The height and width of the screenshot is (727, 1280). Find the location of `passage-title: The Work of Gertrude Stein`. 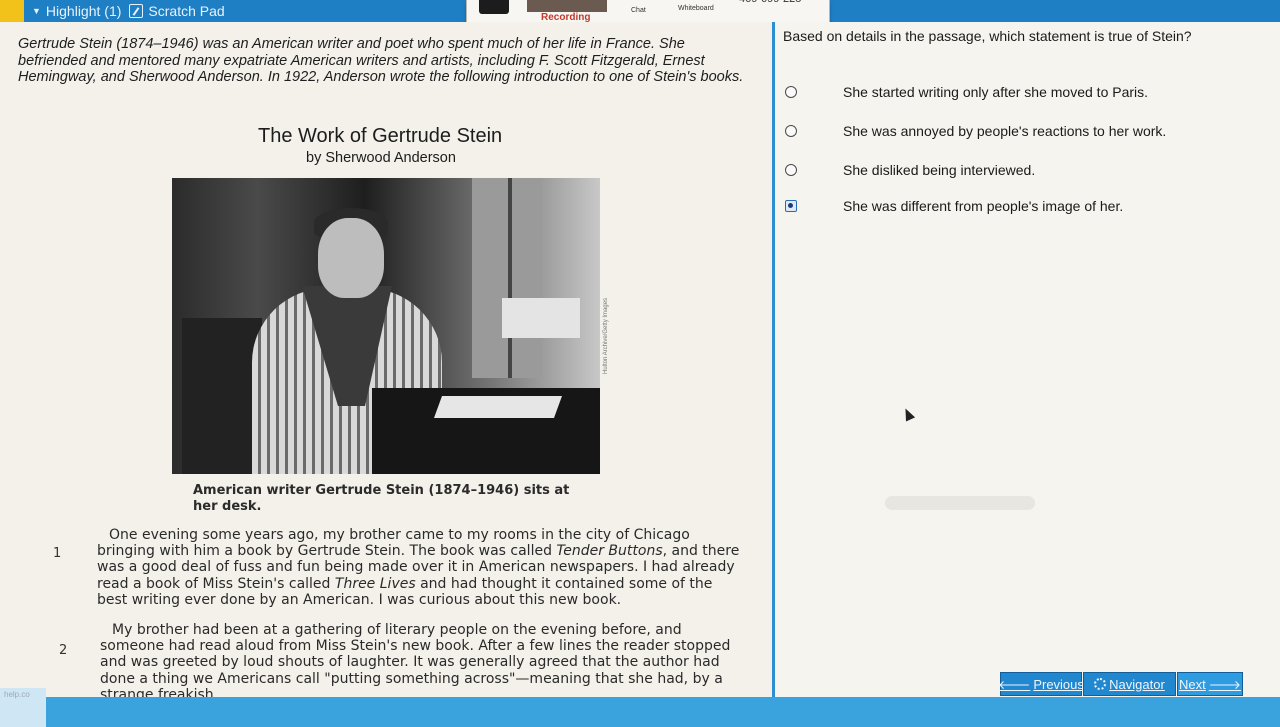

passage-title: The Work of Gertrude Stein is located at coordinates (380, 136).